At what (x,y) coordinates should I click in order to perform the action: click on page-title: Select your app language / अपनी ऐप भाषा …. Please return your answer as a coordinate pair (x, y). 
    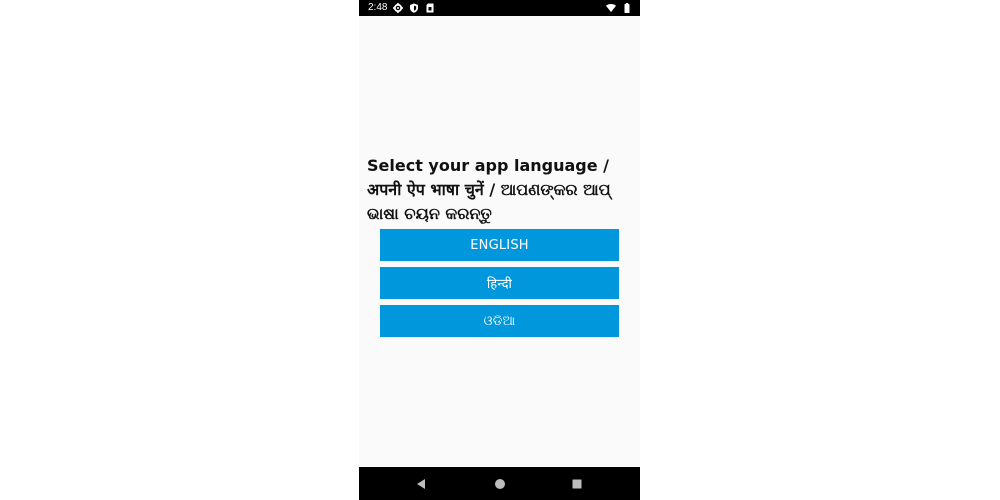
    Looking at the image, I should click on (489, 189).